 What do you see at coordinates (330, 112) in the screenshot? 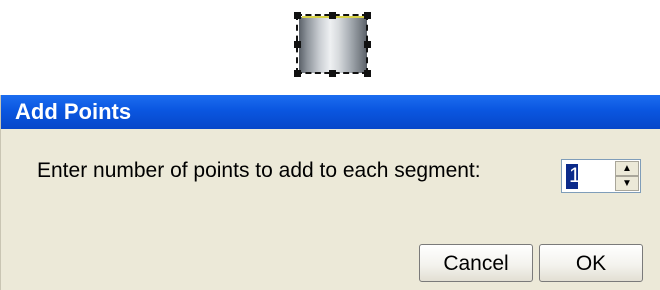
I see `dialog-title: Add Points` at bounding box center [330, 112].